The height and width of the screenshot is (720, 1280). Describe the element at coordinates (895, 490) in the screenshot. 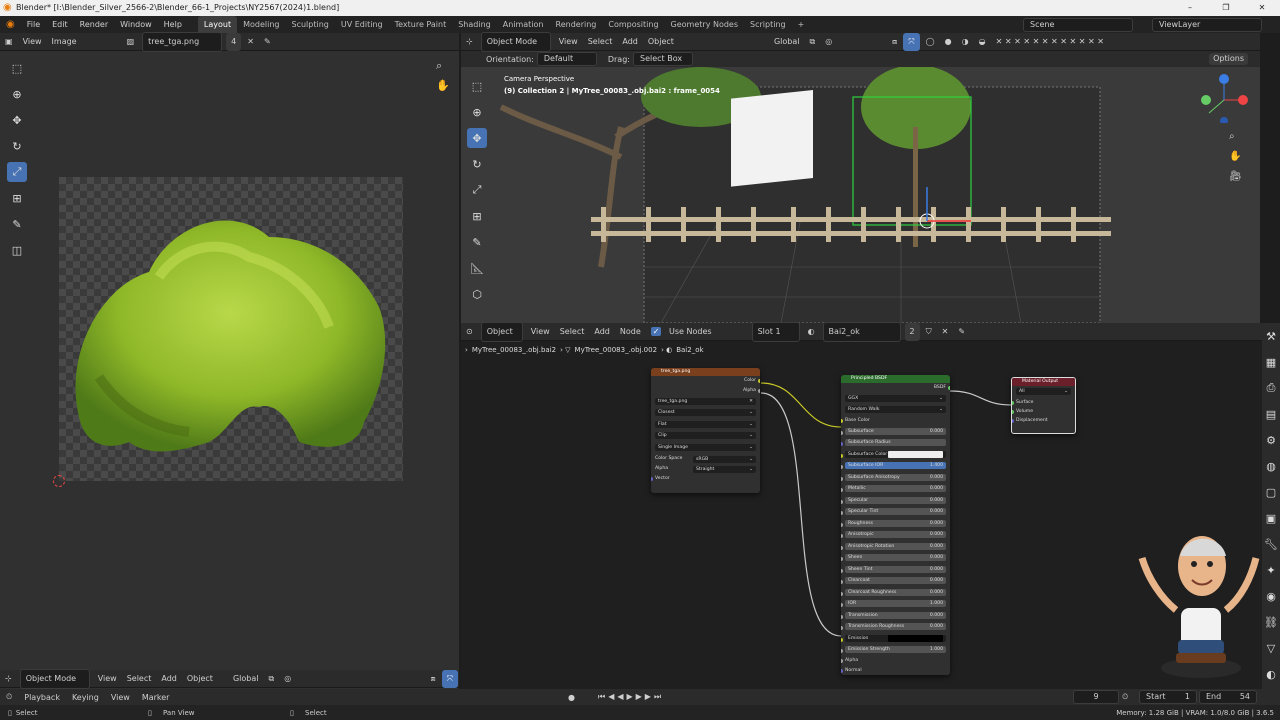

I see `bsdf-input-row: Metallic 0.000` at that location.